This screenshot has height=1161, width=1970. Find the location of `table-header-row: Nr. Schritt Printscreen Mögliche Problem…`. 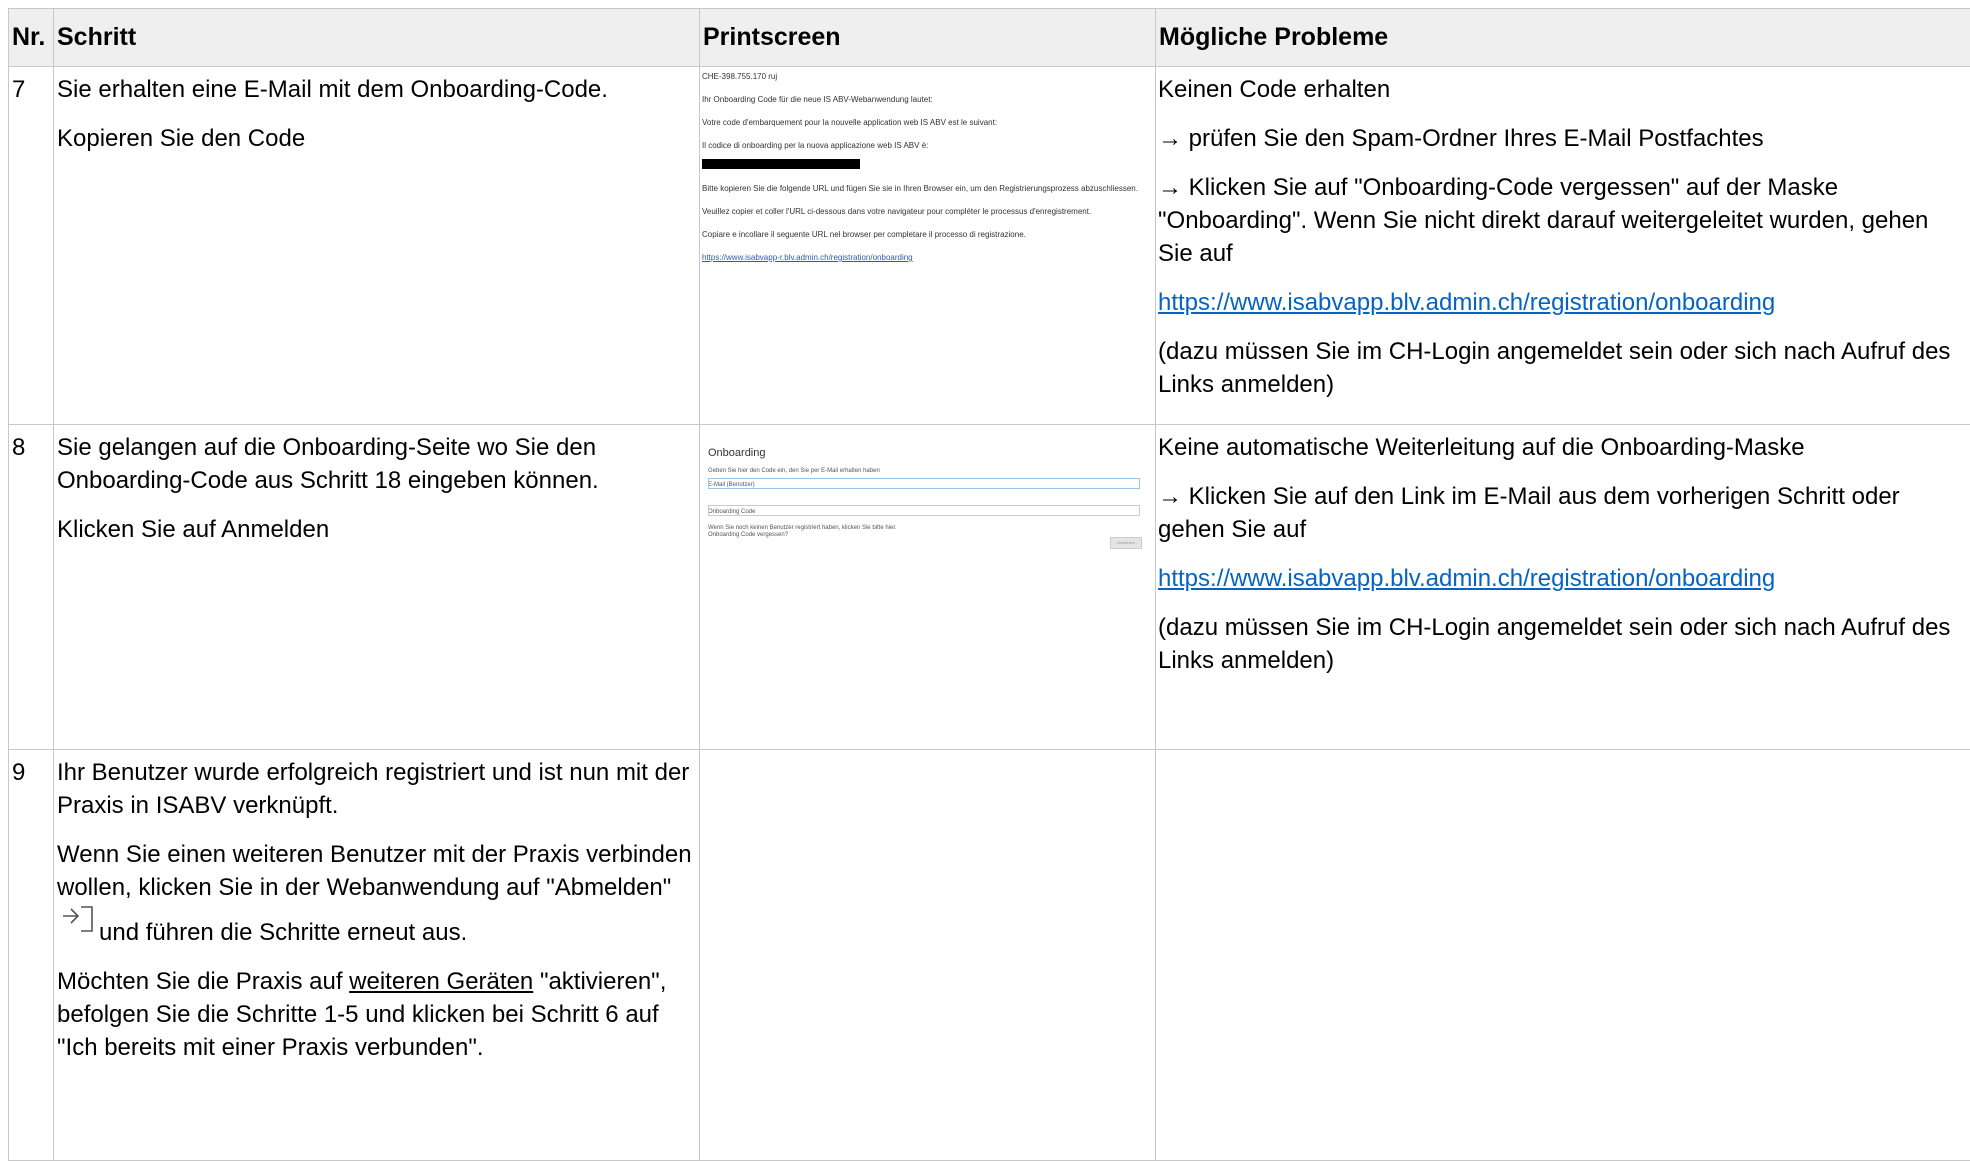

table-header-row: Nr. Schritt Printscreen Mögliche Problem… is located at coordinates (989, 38).